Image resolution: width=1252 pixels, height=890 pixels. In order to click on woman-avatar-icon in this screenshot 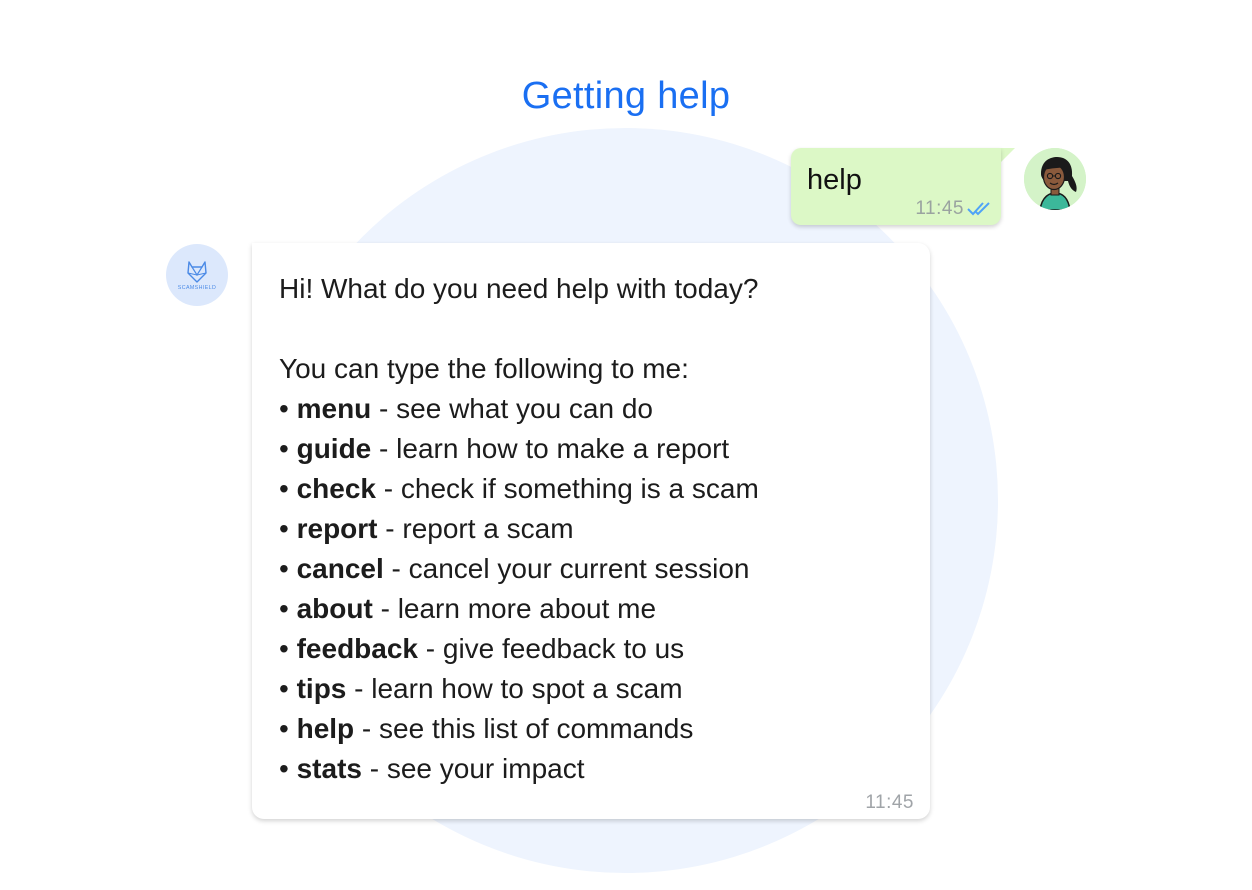, I will do `click(1055, 179)`.